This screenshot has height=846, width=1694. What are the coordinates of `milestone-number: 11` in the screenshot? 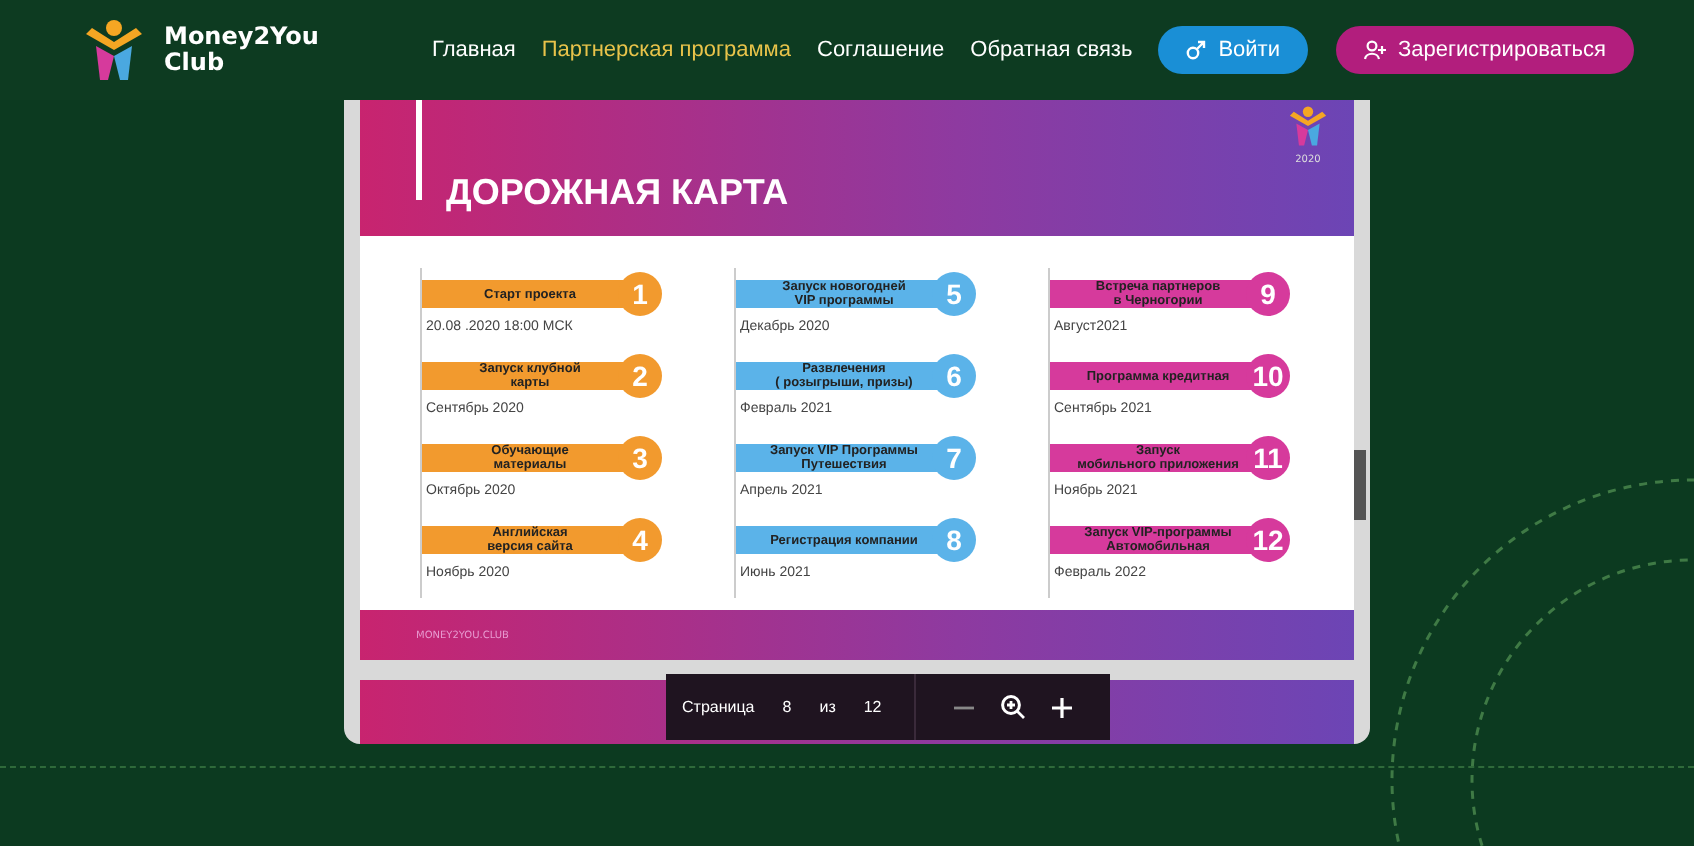 It's located at (1268, 458).